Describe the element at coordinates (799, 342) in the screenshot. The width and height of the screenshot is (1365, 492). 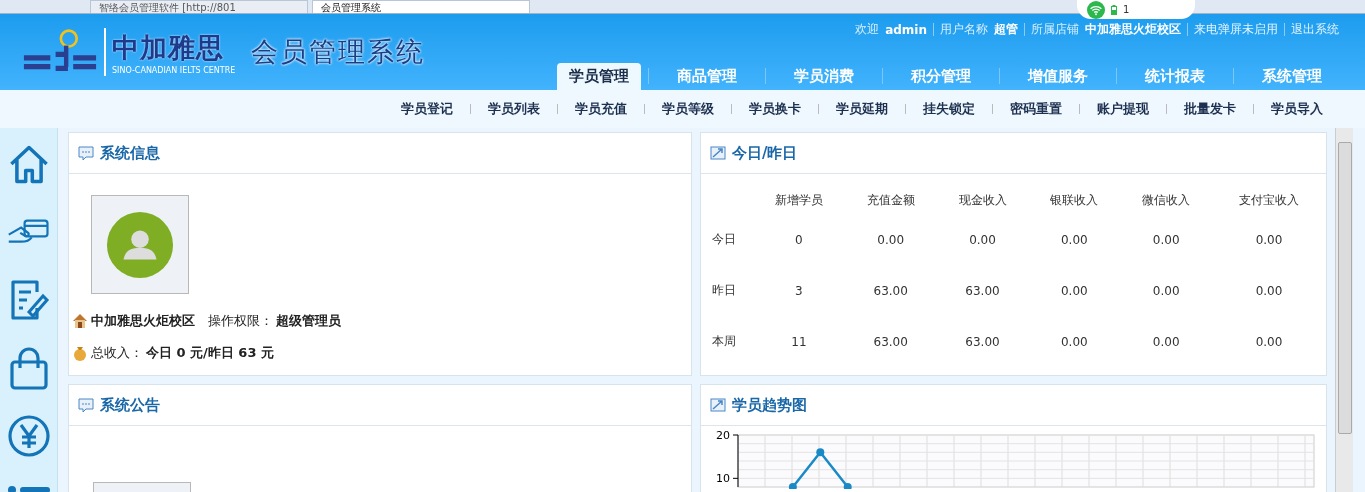
I see `table-cell-text: 11` at that location.